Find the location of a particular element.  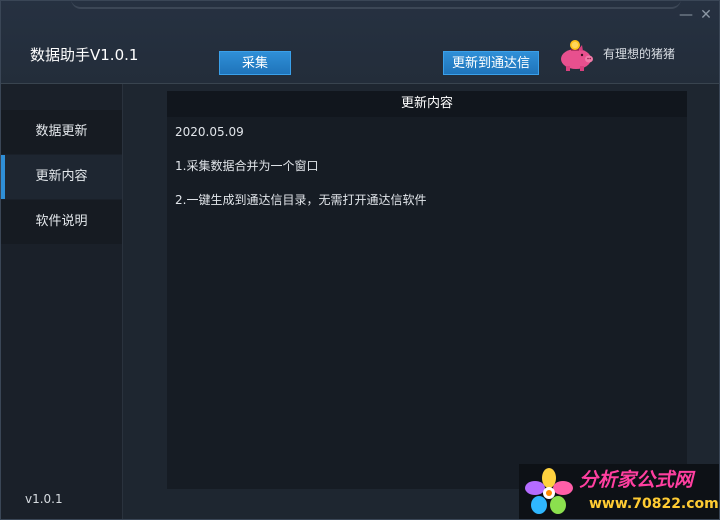

content-line: 2.一键生成到通达信目录，无需打开通达信软件 is located at coordinates (301, 200).